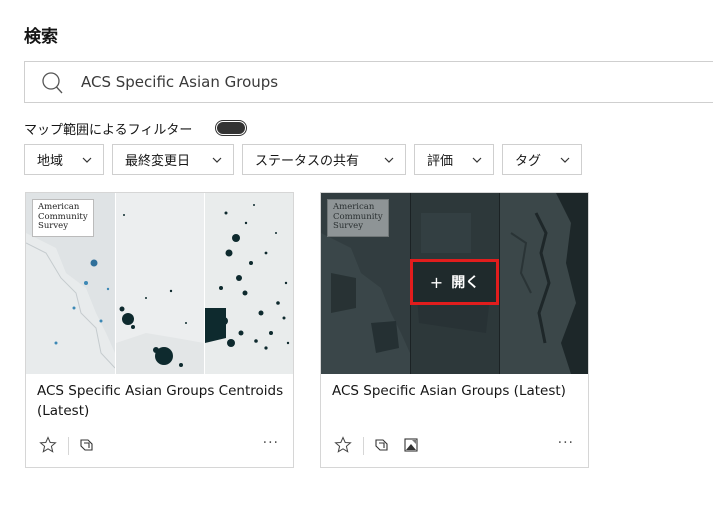  What do you see at coordinates (436, 282) in the screenshot?
I see `plus-icon: +` at bounding box center [436, 282].